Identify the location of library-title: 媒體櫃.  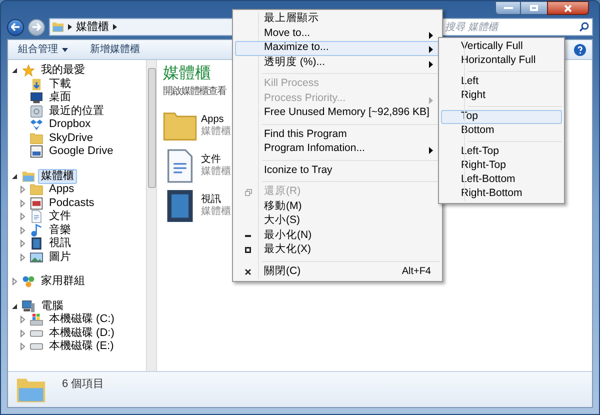
(187, 74).